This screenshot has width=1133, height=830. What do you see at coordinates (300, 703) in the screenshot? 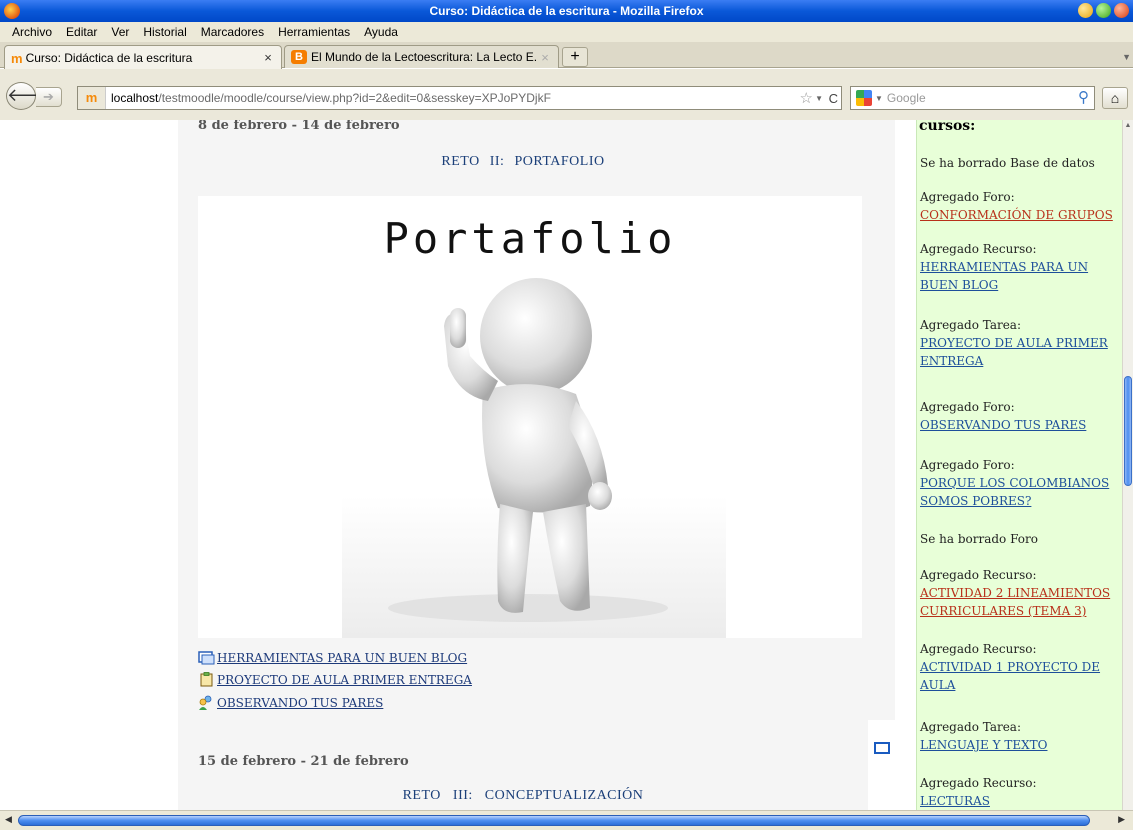
I see `forum-link-label: OBSERVANDO TUS PARES` at bounding box center [300, 703].